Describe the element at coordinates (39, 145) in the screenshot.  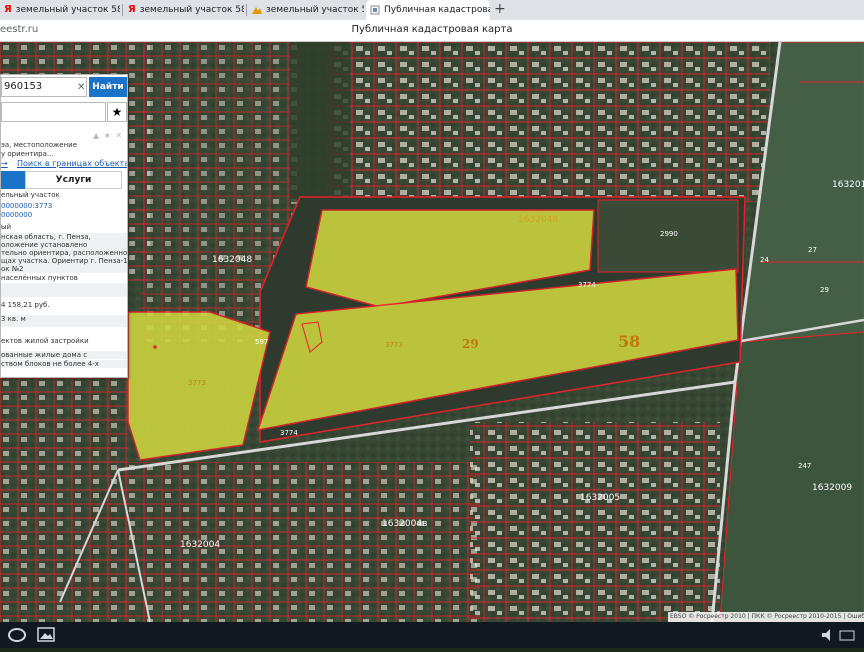
I see `card-description: эа, местоположение` at that location.